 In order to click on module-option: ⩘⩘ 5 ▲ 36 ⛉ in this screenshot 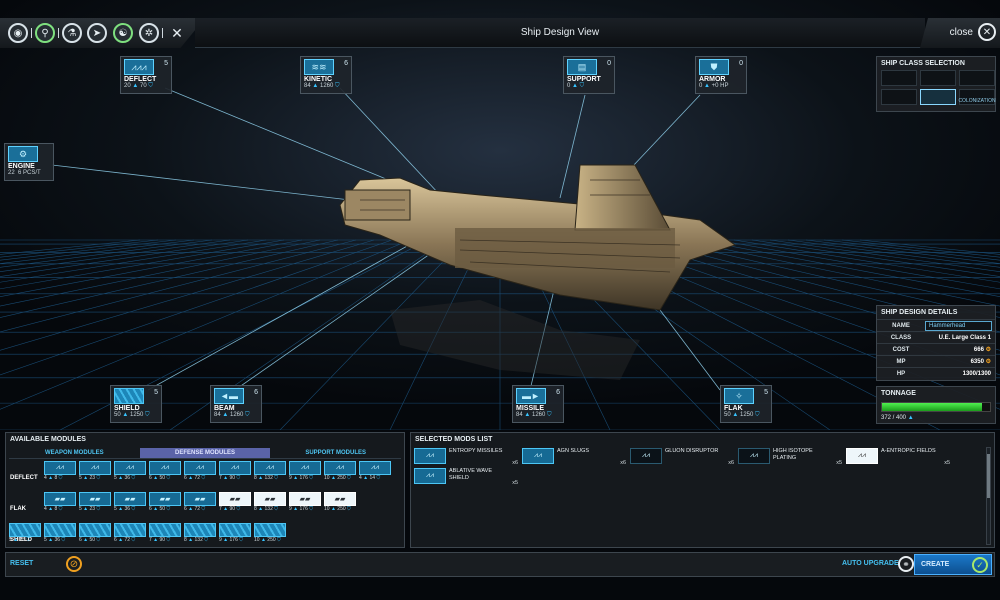, I will do `click(130, 473)`.